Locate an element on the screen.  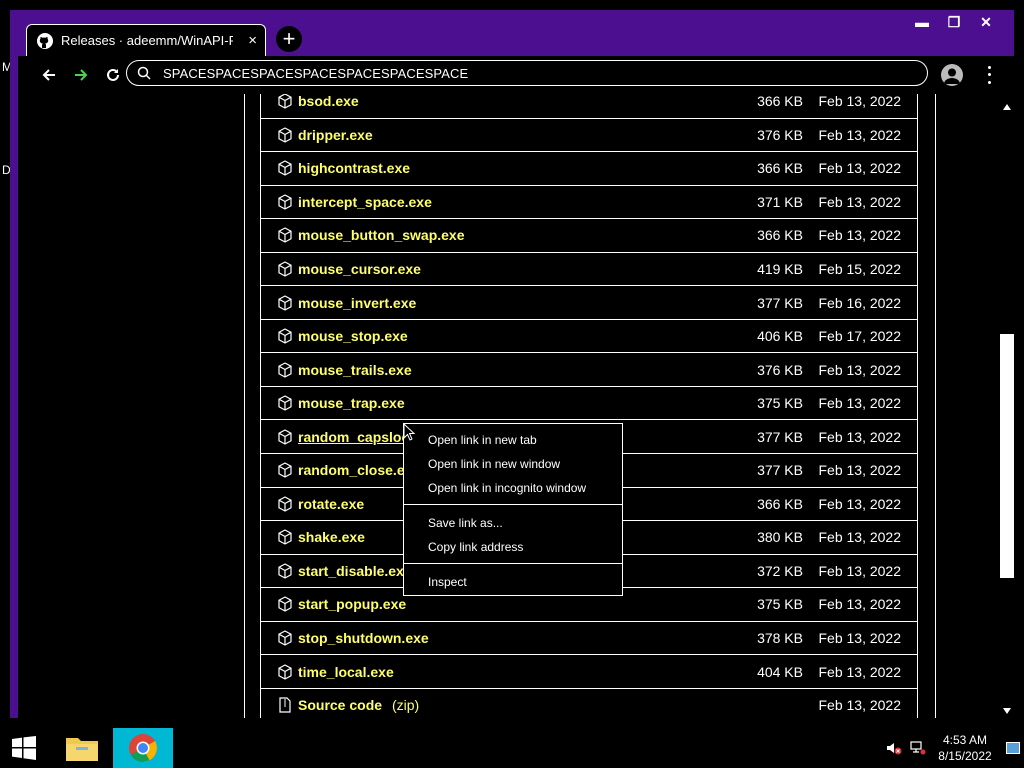
arrow-right-icon is located at coordinates (81, 75).